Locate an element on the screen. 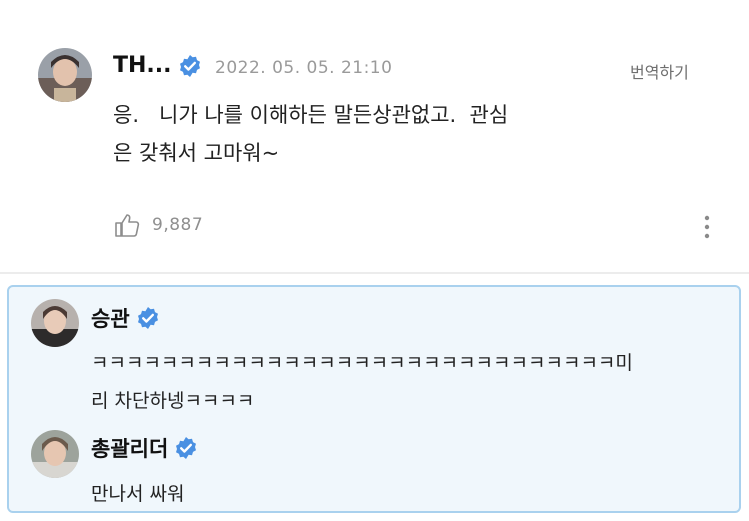 This screenshot has height=521, width=749. reply-author-row-2: 총괄리더 is located at coordinates (144, 448).